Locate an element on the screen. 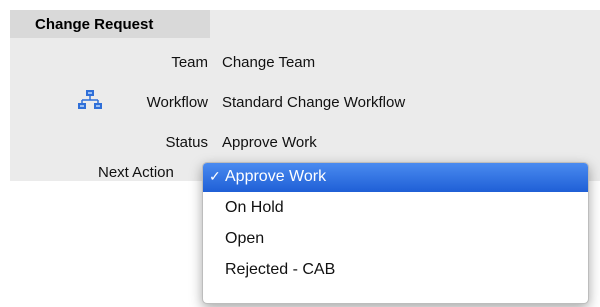 This screenshot has width=600, height=307. dropdown-option: Rejected - CAB is located at coordinates (395, 270).